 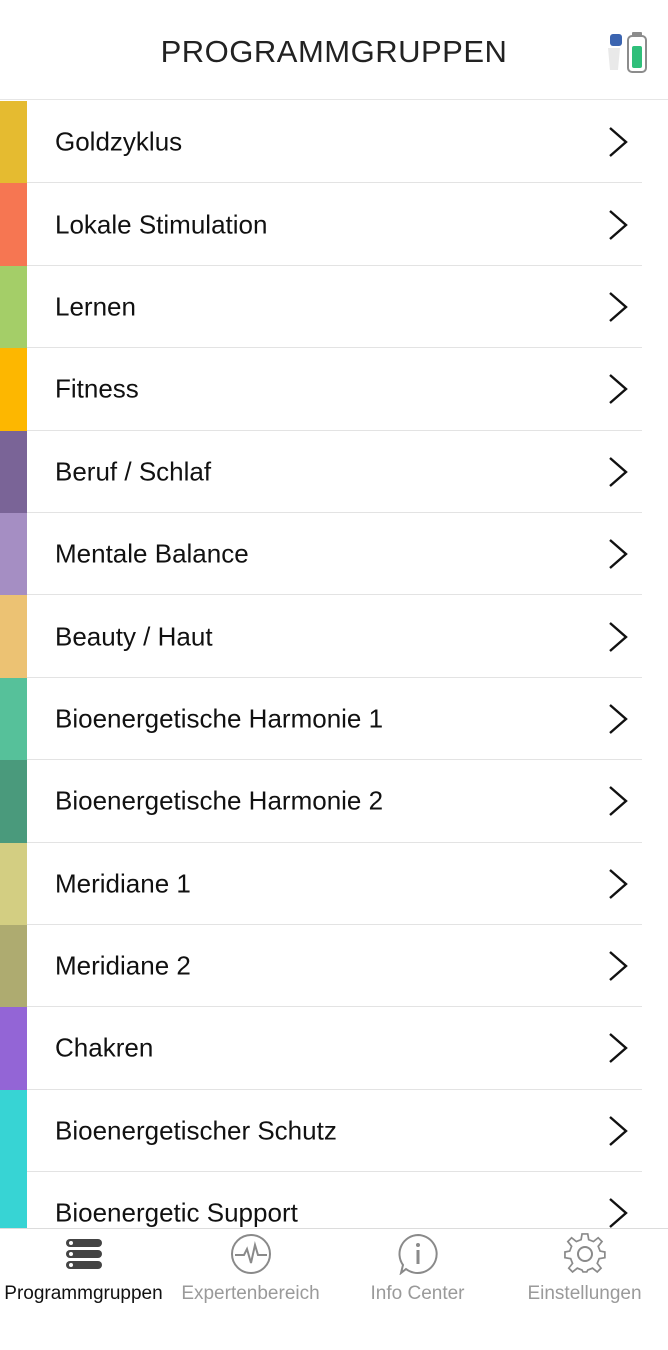 What do you see at coordinates (176, 1212) in the screenshot?
I see `list-item-label: Bioenergetic Support` at bounding box center [176, 1212].